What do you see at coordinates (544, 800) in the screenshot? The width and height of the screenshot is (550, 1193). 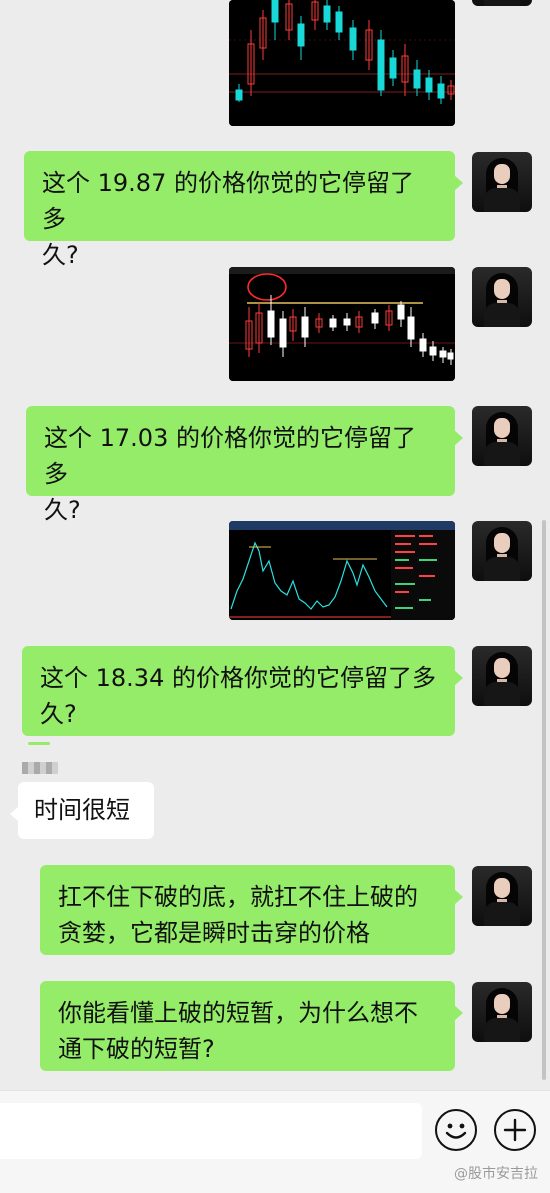 I see `scrollbar` at bounding box center [544, 800].